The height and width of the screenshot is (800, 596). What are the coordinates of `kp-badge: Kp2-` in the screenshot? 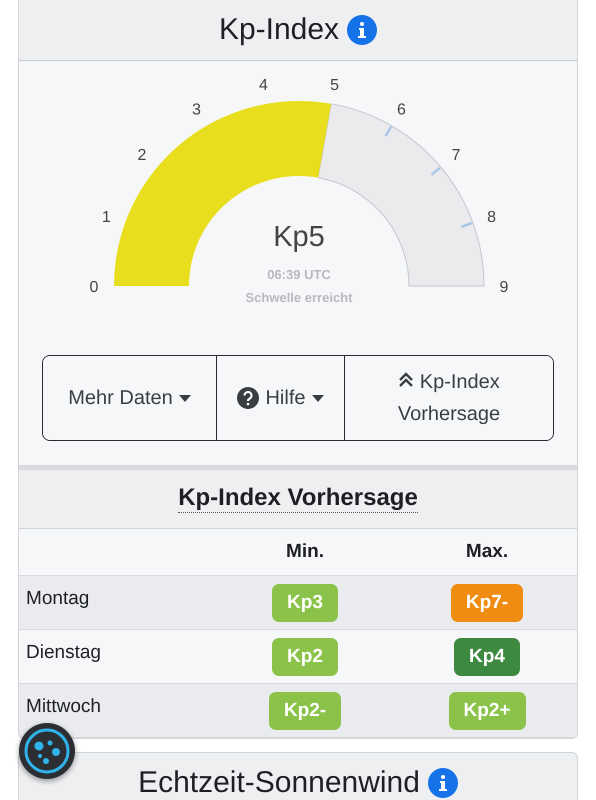 It's located at (305, 711).